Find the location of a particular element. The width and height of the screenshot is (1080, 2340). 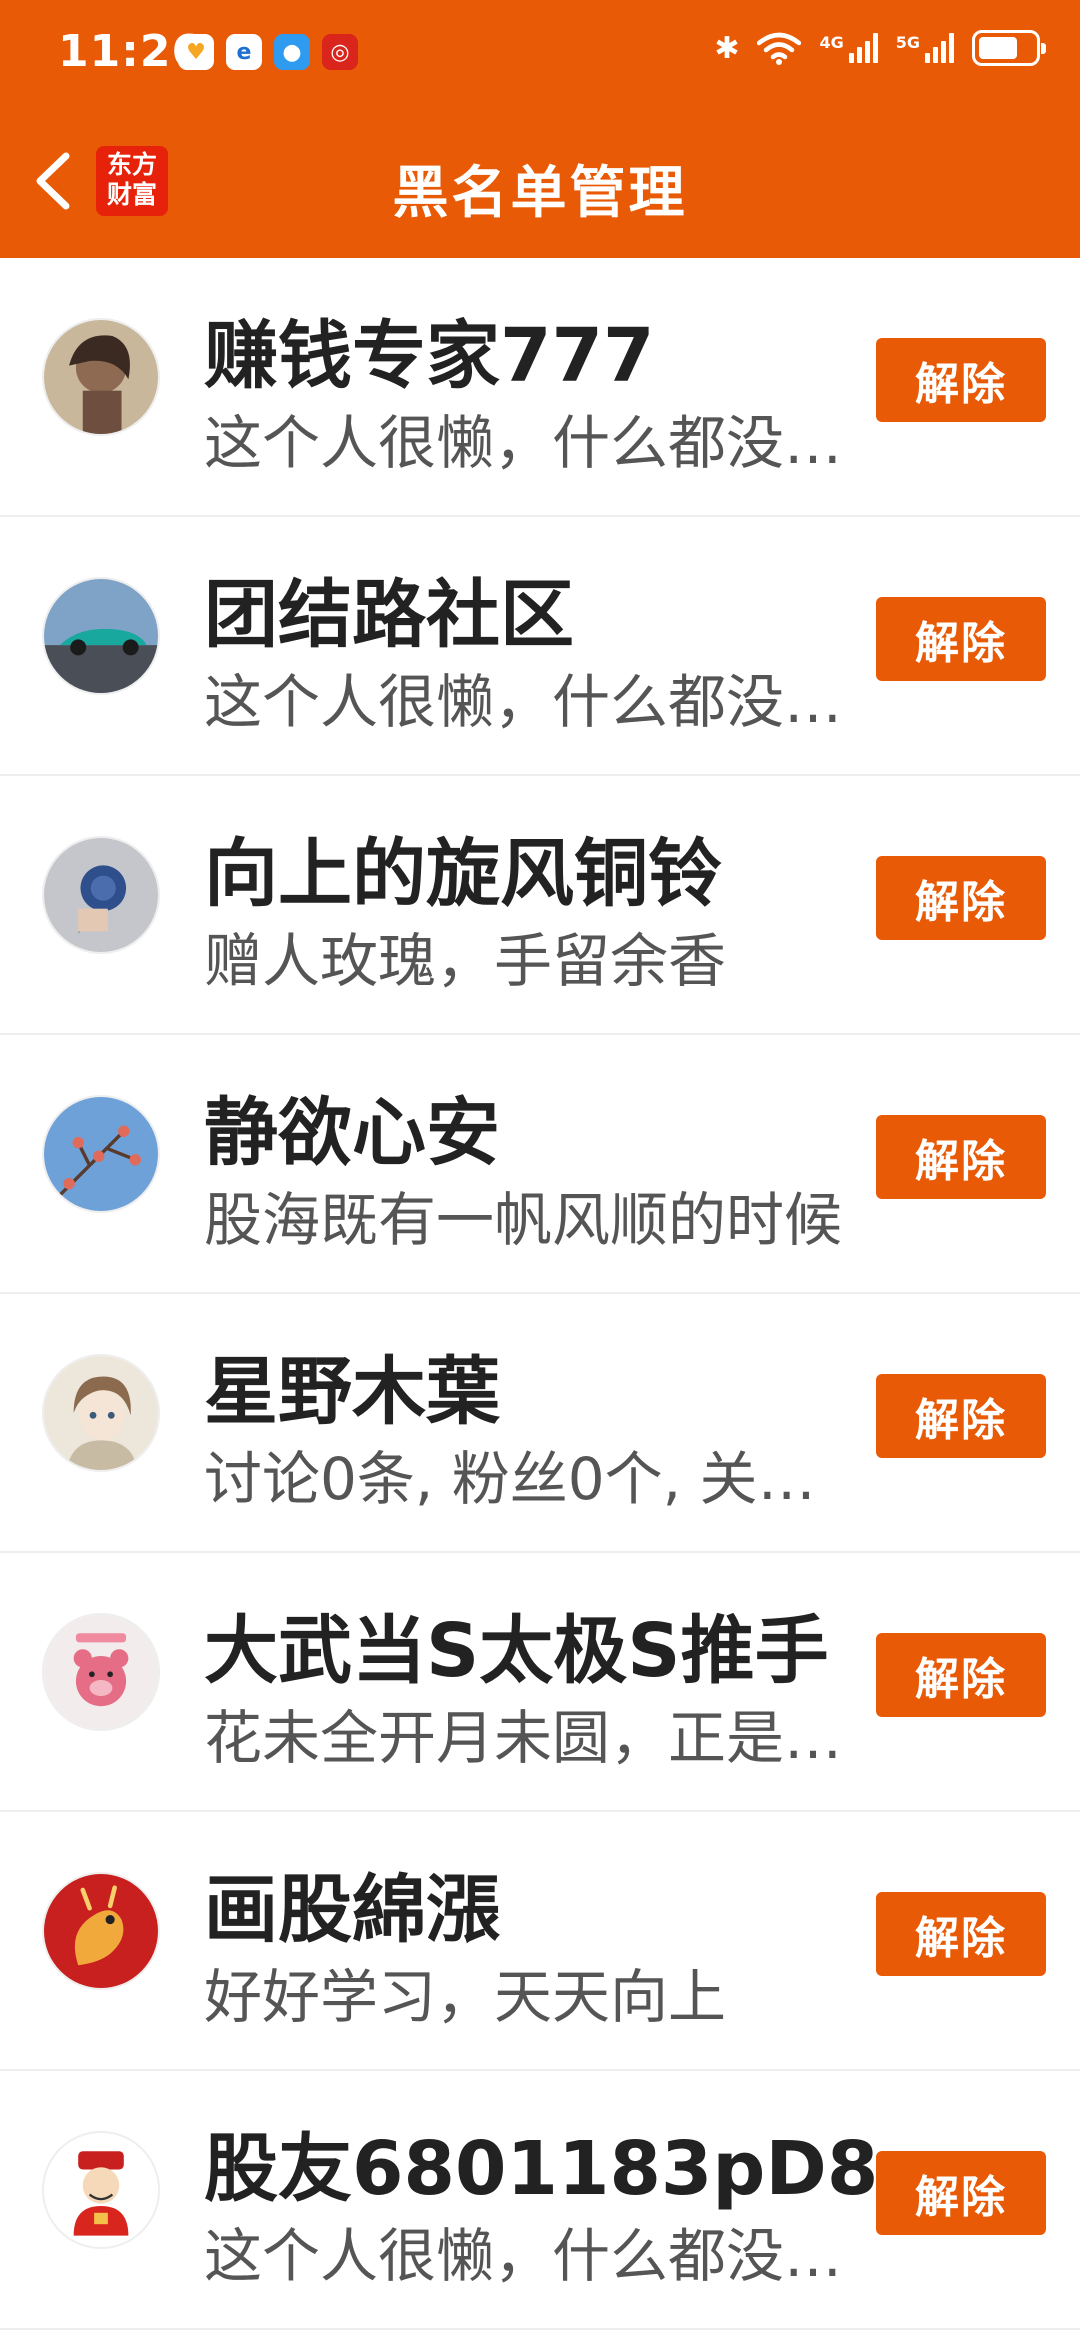

list-item: 团结路社区 这个人很懒，什么都没有留下 解除 is located at coordinates (540, 646).